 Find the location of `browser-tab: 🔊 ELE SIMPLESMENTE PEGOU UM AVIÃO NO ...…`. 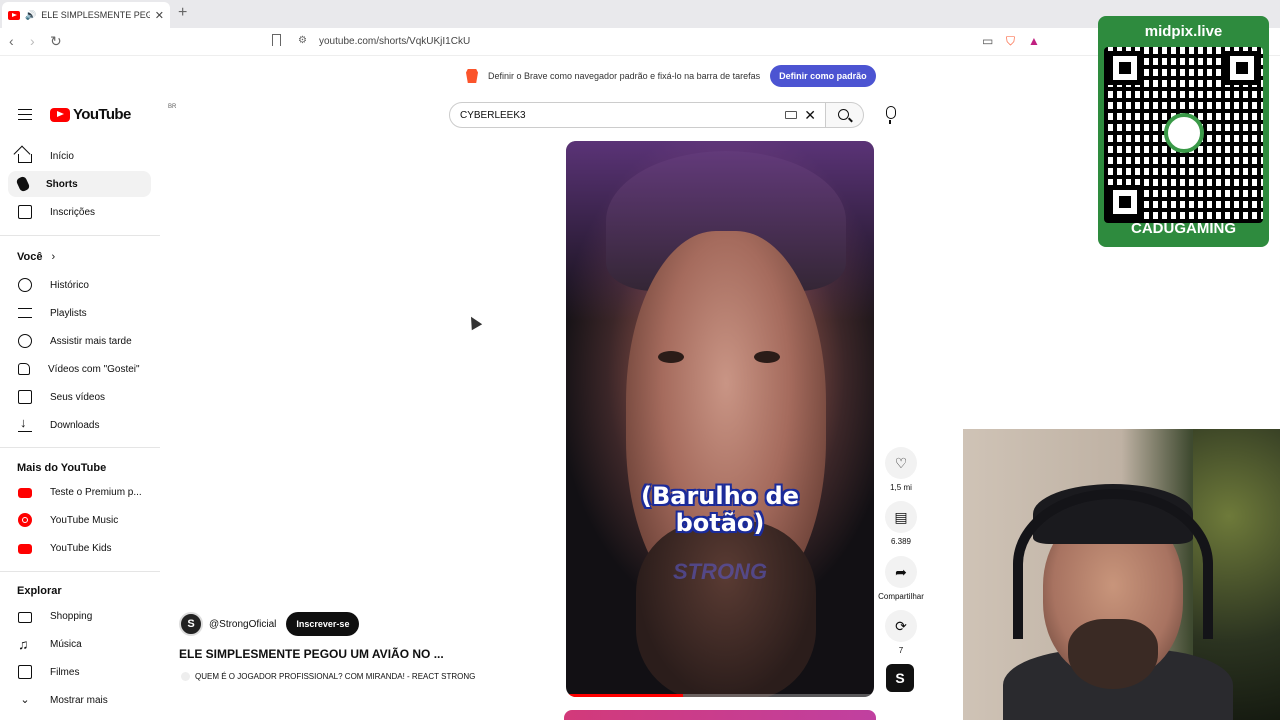

browser-tab: 🔊 ELE SIMPLESMENTE PEGOU UM AVIÃO NO ...… is located at coordinates (86, 15).